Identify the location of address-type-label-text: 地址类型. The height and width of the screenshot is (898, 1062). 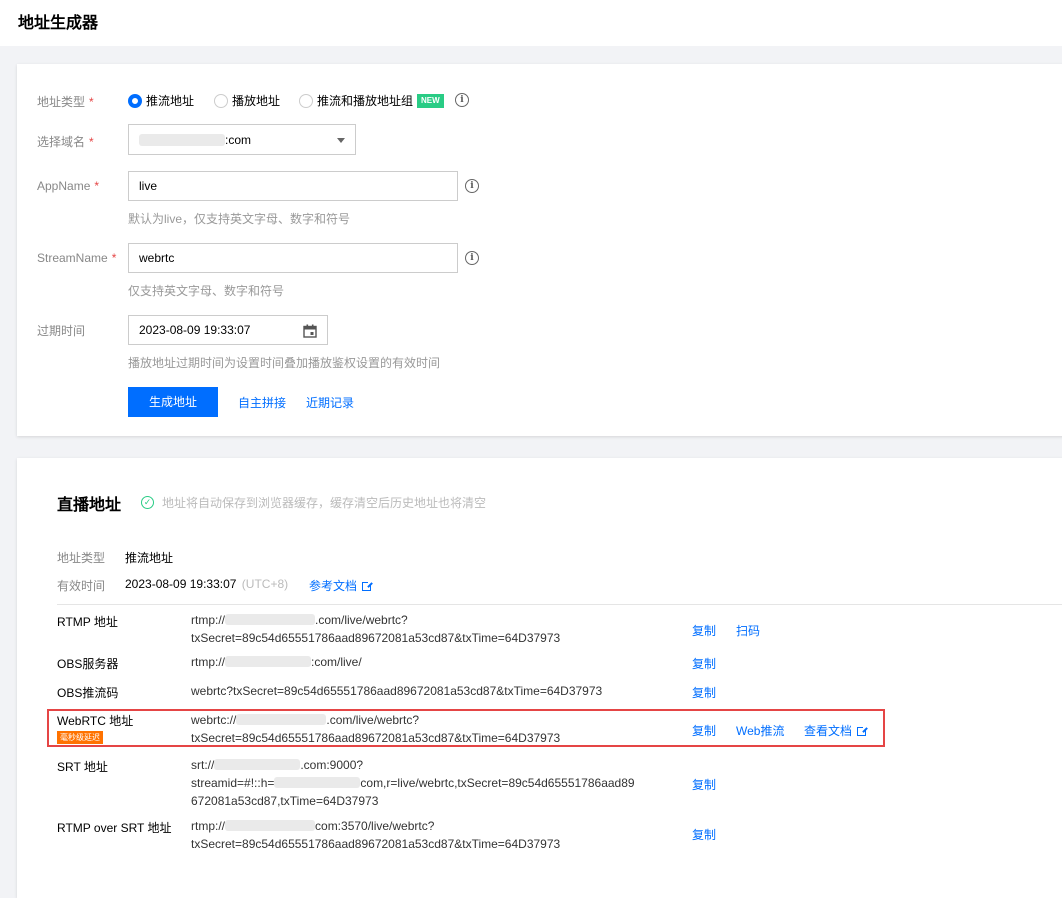
(61, 102).